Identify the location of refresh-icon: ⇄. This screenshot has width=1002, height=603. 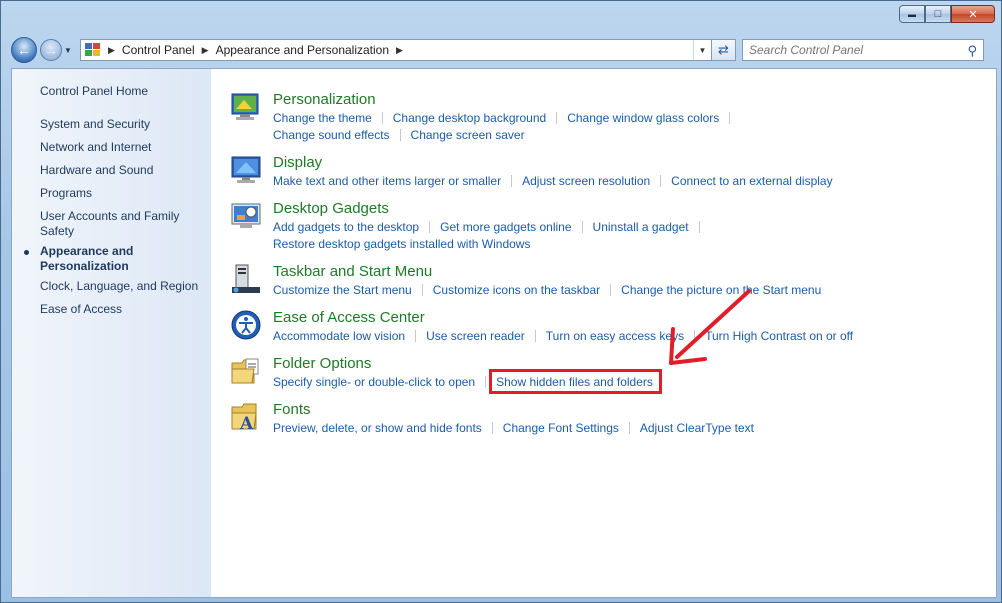
(723, 49).